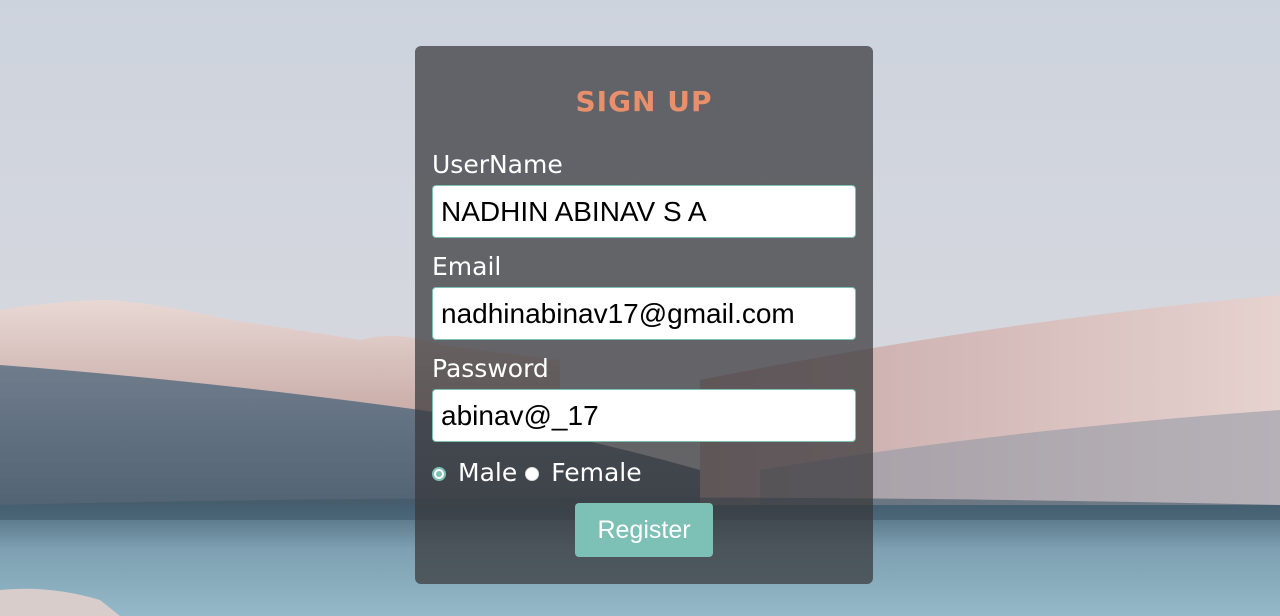 This screenshot has height=616, width=1280. Describe the element at coordinates (644, 415) in the screenshot. I see `password-input` at that location.